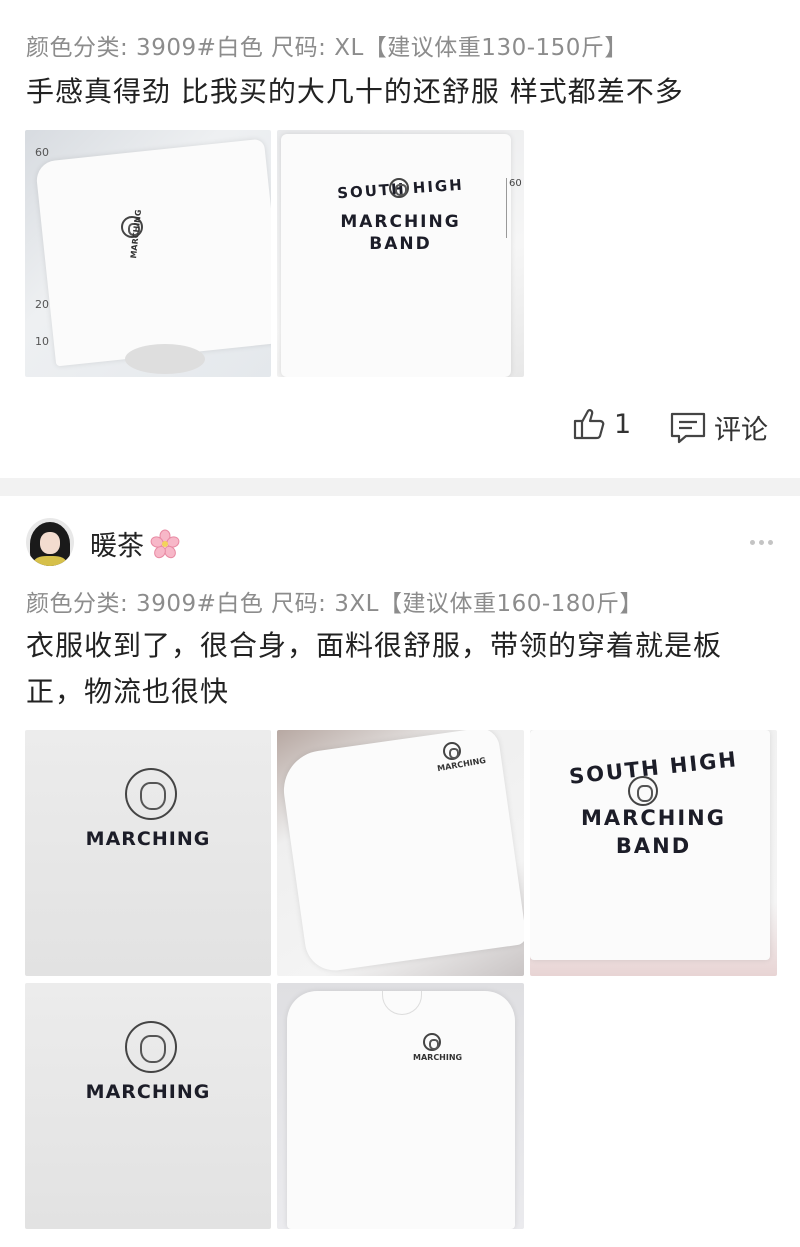  Describe the element at coordinates (355, 91) in the screenshot. I see `review-text: 手感真得劲 比我买的大几十的还舒服 样式都差不多` at that location.